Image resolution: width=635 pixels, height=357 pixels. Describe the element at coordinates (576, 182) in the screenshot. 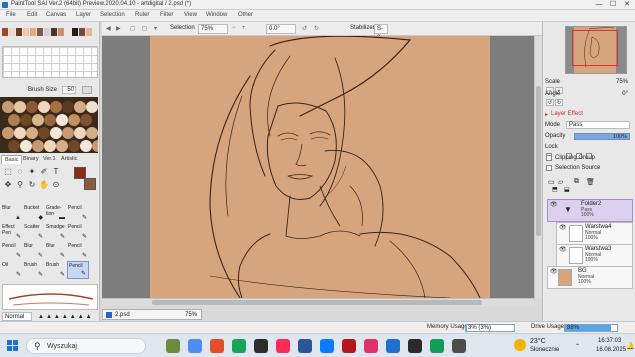

I see `copy-layer-icon: ⧉` at that location.